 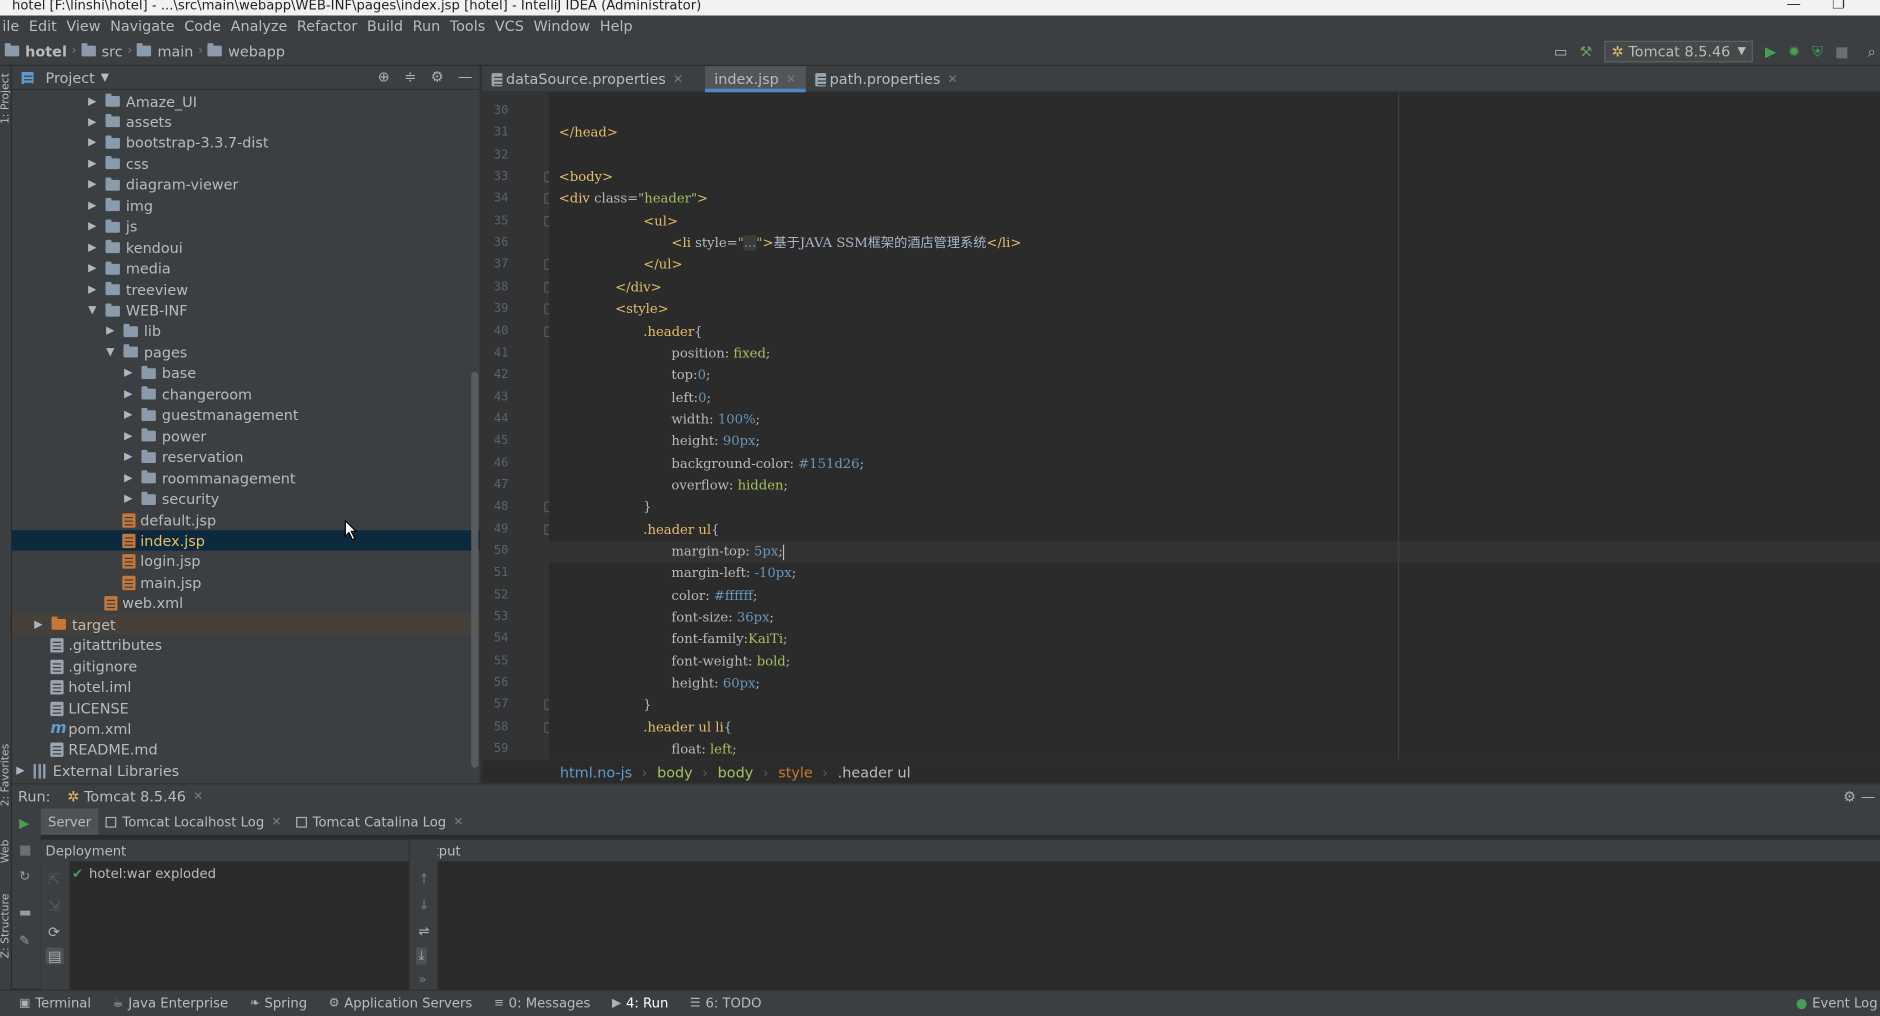 I want to click on hide-icon: —, so click(x=465, y=76).